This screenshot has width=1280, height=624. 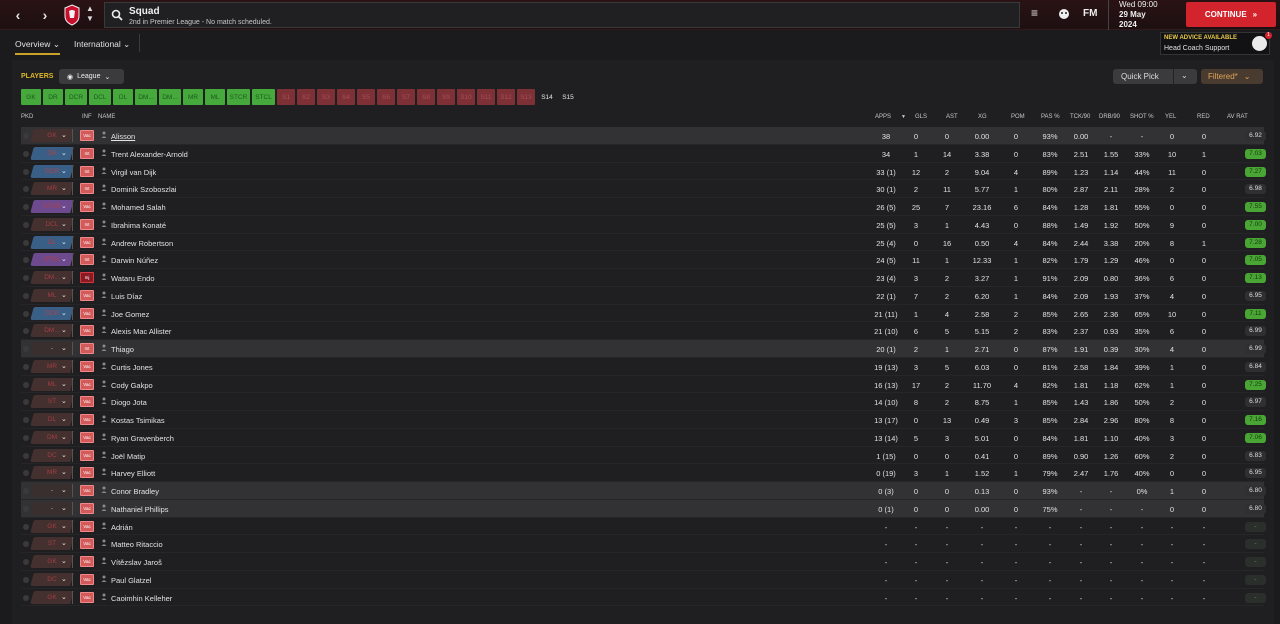 I want to click on position-select: DM, so click(x=52, y=437).